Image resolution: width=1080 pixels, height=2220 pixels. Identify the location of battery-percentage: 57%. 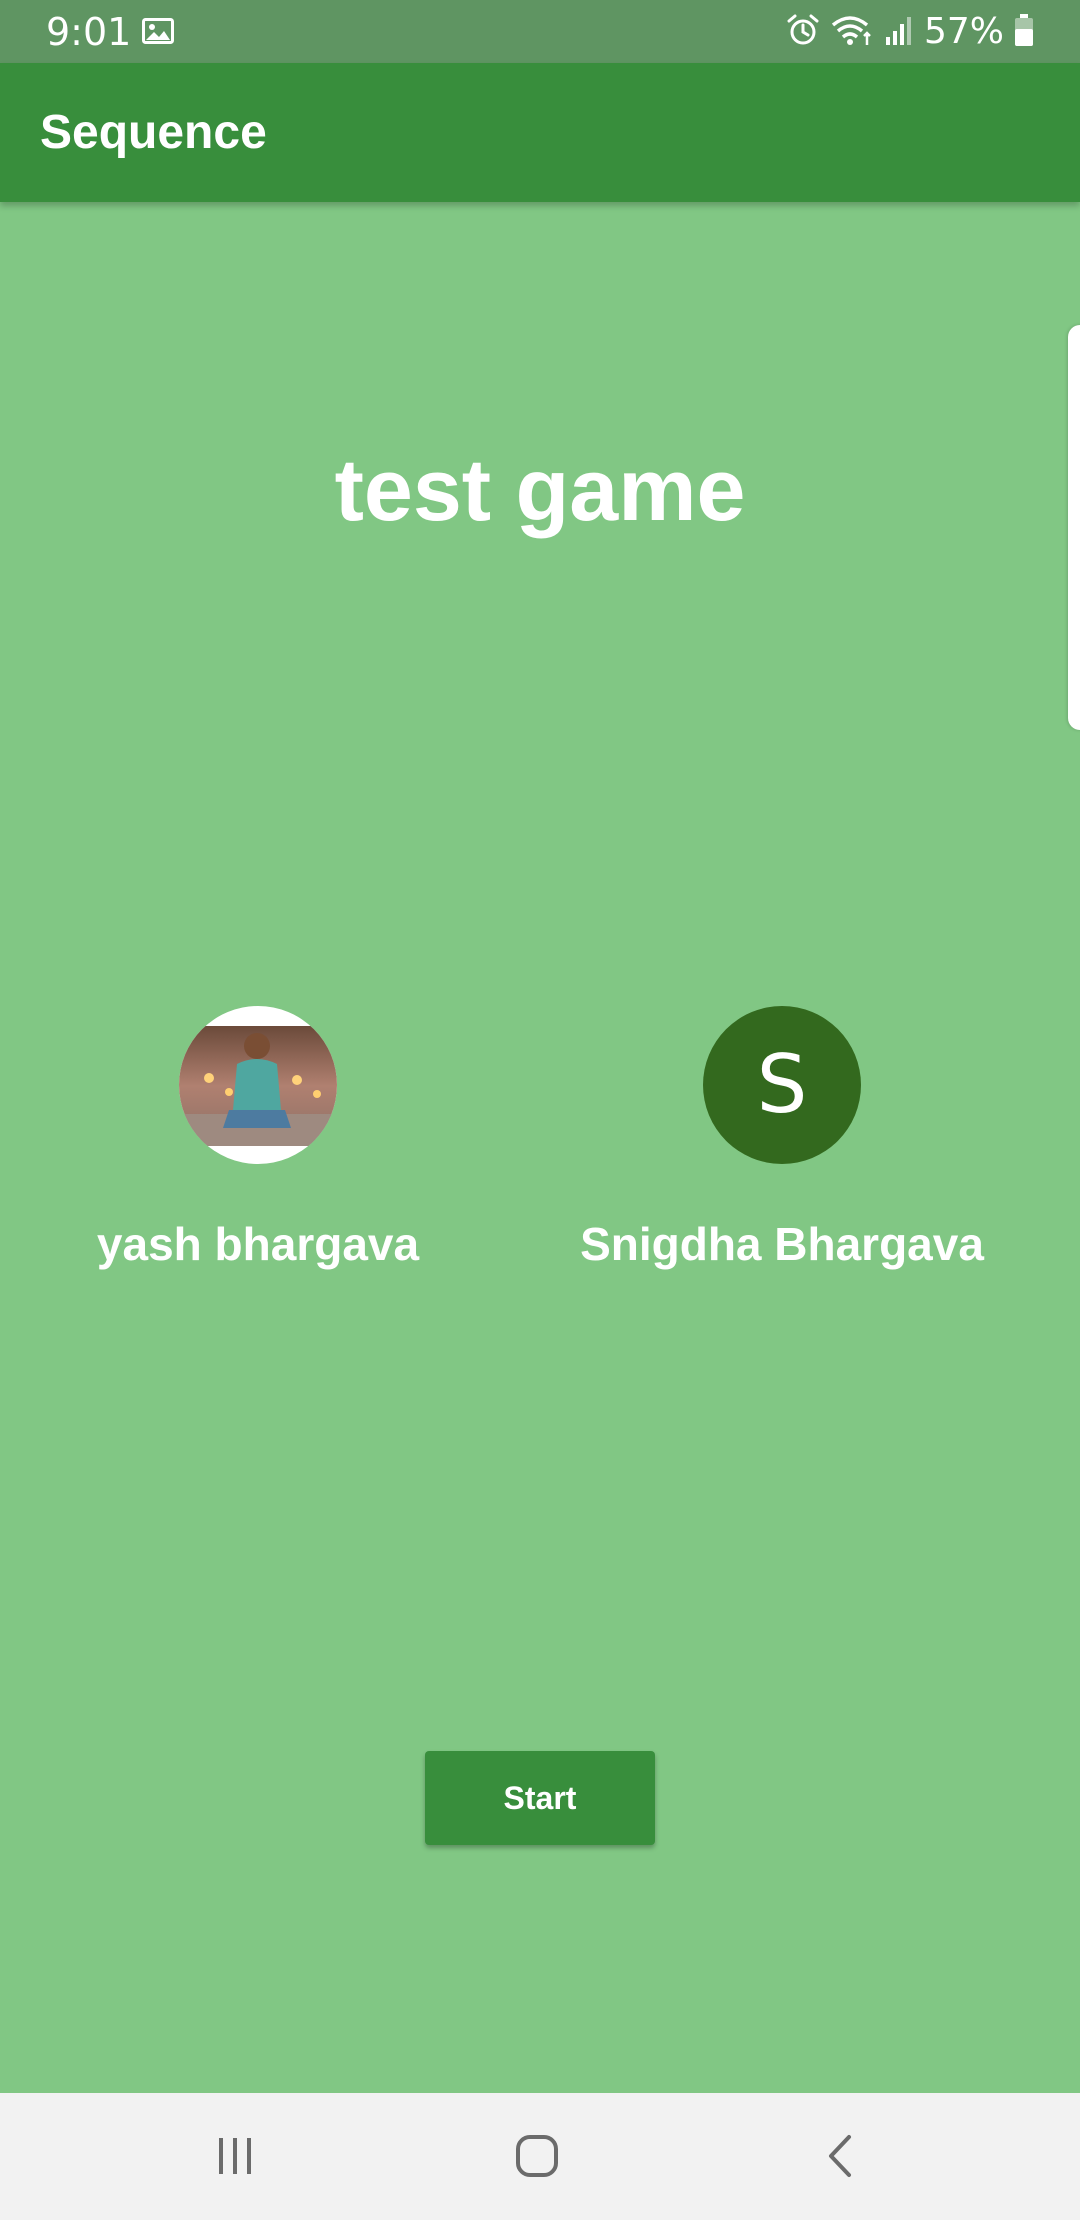
(963, 31).